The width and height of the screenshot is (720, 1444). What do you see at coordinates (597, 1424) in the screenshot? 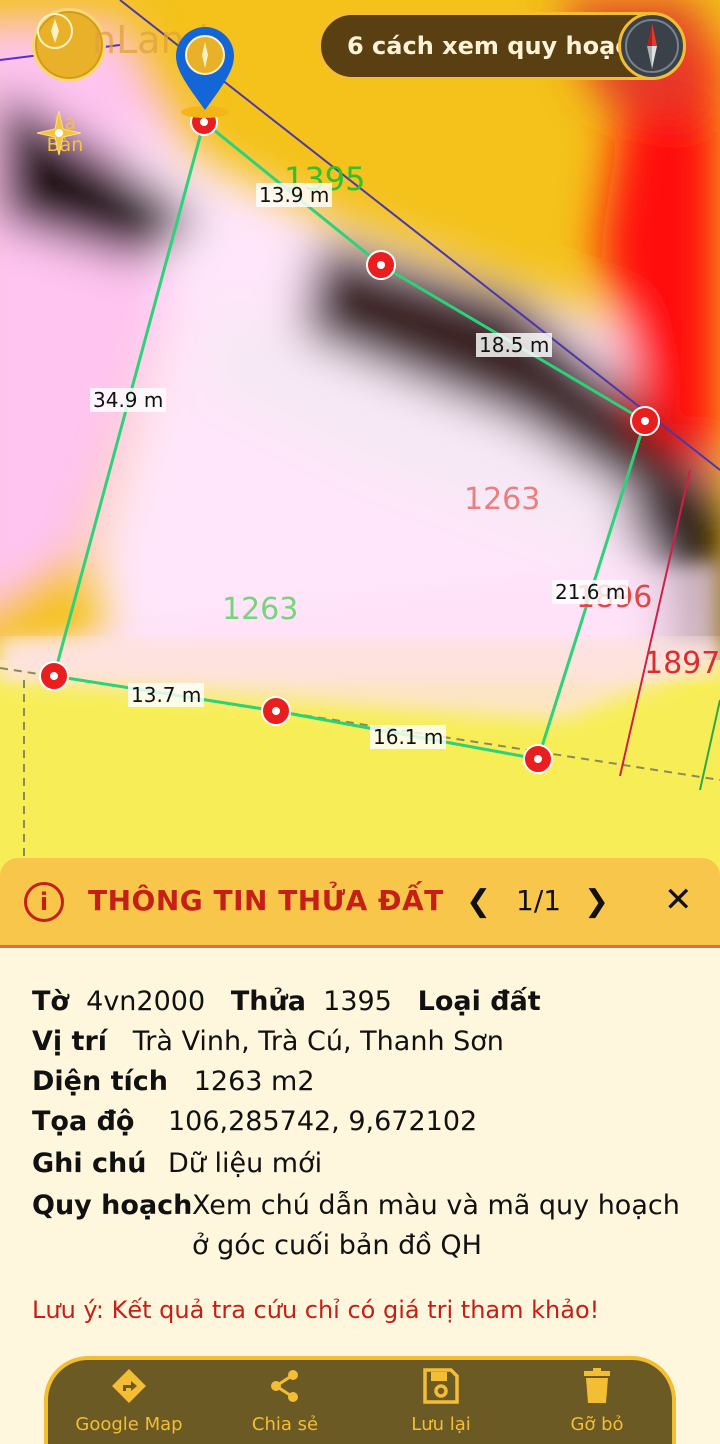
I see `remove-label: Gỡ bỏ` at bounding box center [597, 1424].